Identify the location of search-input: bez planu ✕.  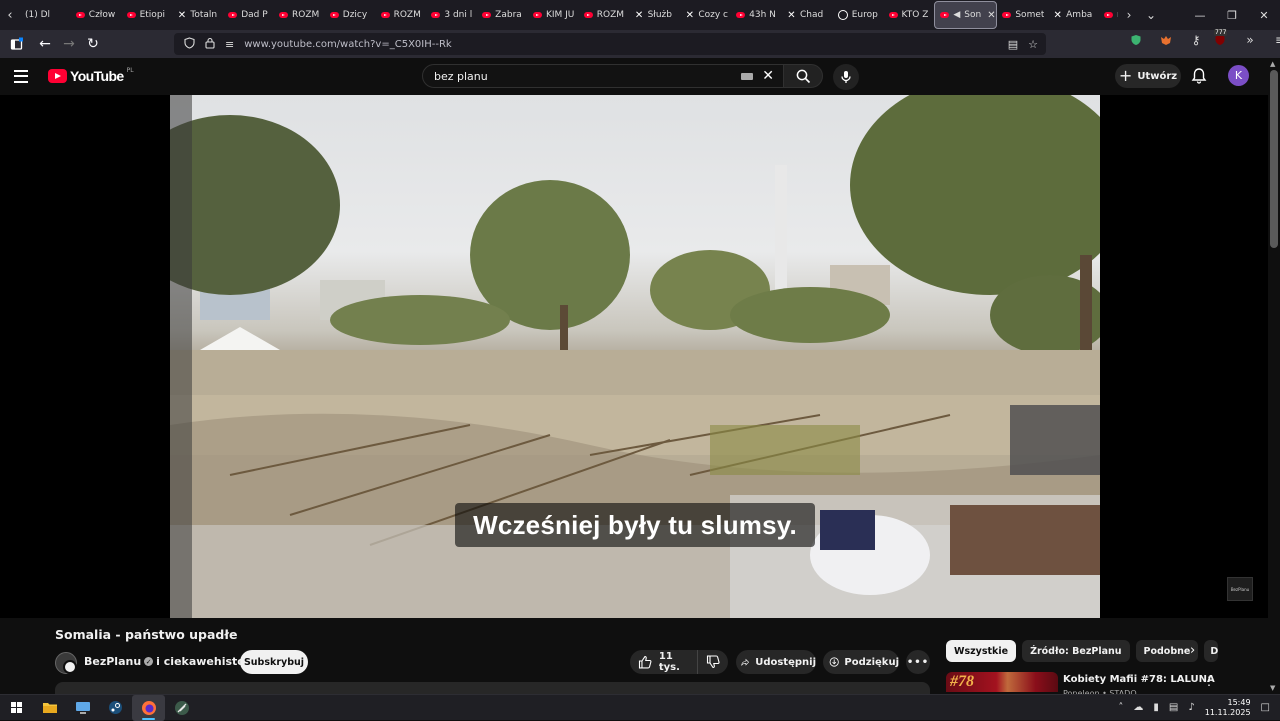
(603, 76).